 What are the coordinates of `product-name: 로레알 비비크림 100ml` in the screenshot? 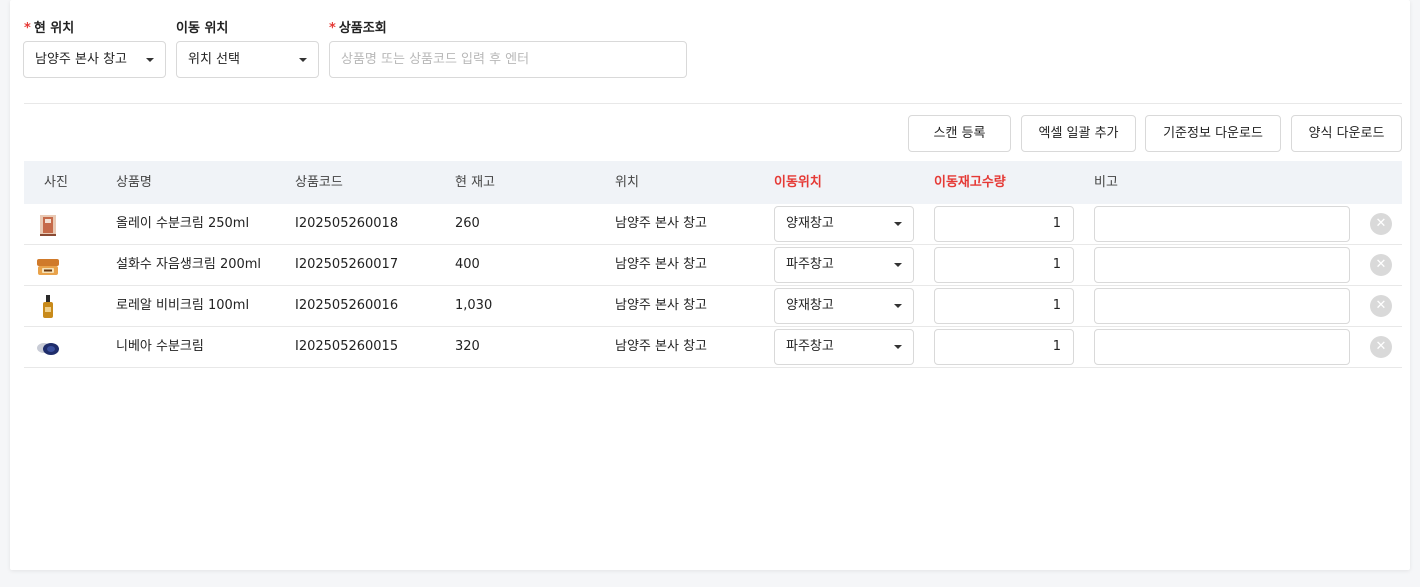 It's located at (183, 305).